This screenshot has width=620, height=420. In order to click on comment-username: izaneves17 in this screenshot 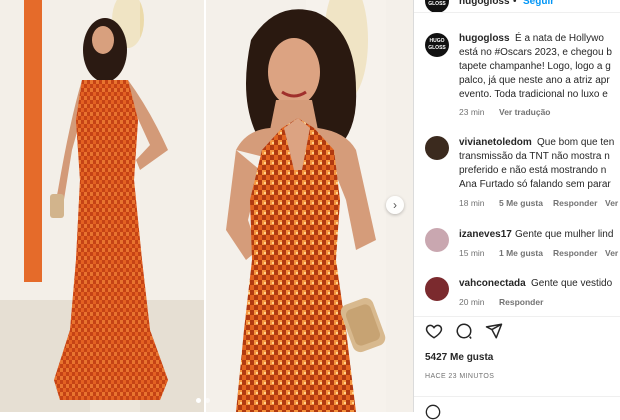, I will do `click(485, 235)`.